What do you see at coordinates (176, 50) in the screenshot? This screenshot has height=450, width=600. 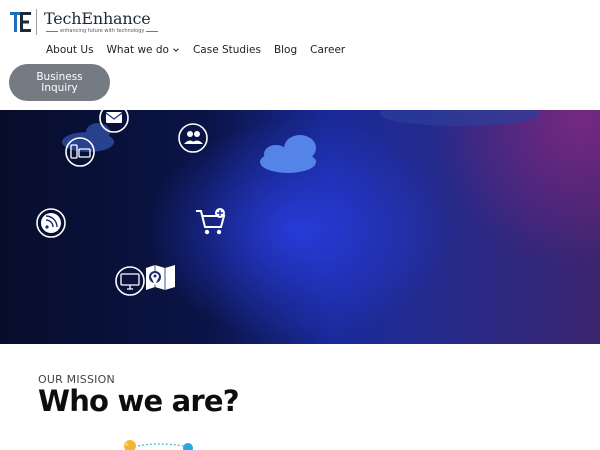 I see `chevron-down-icon` at bounding box center [176, 50].